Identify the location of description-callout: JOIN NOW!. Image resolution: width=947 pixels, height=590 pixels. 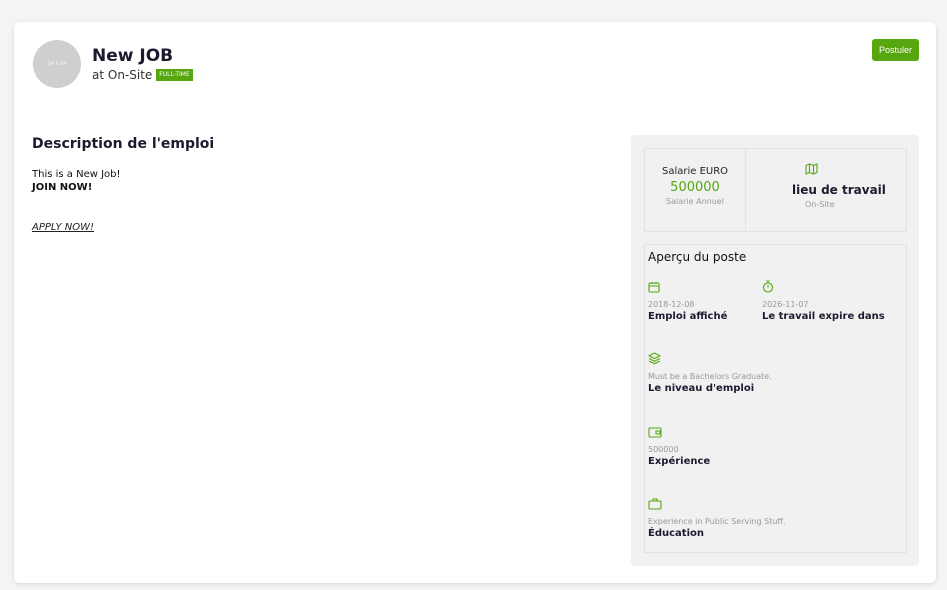
(62, 187).